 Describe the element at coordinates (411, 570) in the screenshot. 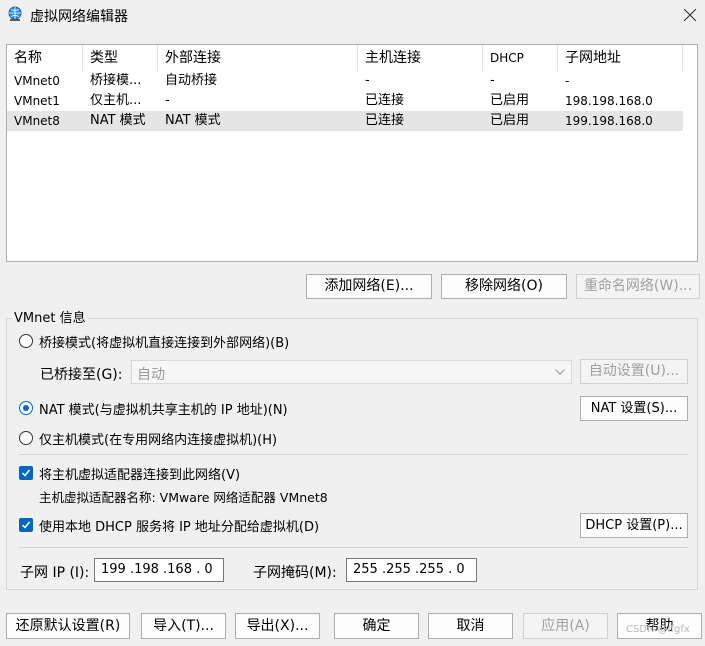

I see `subnet-mask-input: 255 .255 .255 . 0` at that location.